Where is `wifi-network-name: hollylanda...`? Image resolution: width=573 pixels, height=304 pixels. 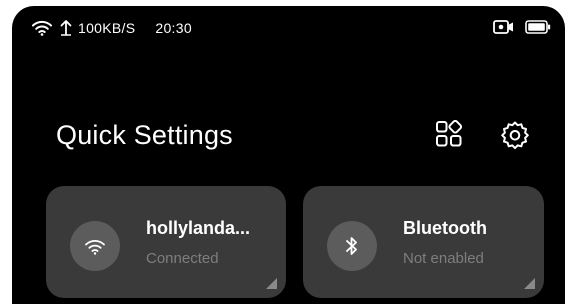 wifi-network-name: hollylanda... is located at coordinates (198, 228).